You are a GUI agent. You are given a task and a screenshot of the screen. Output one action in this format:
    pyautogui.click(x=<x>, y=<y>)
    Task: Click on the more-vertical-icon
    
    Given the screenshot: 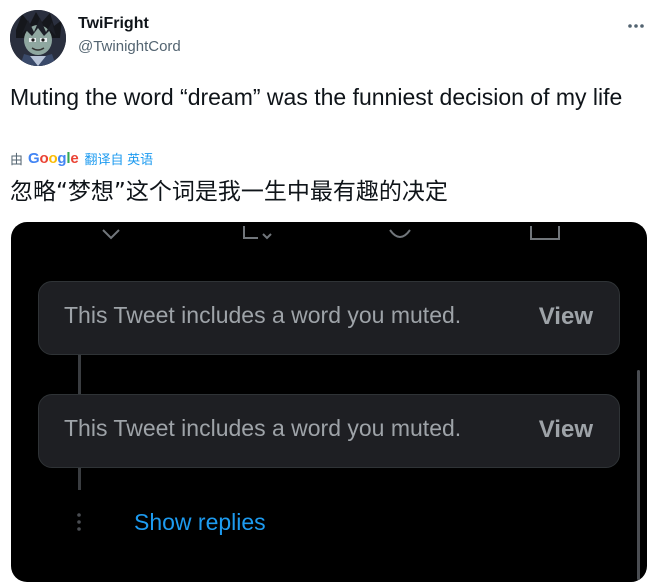 What is the action you would take?
    pyautogui.click(x=79, y=522)
    